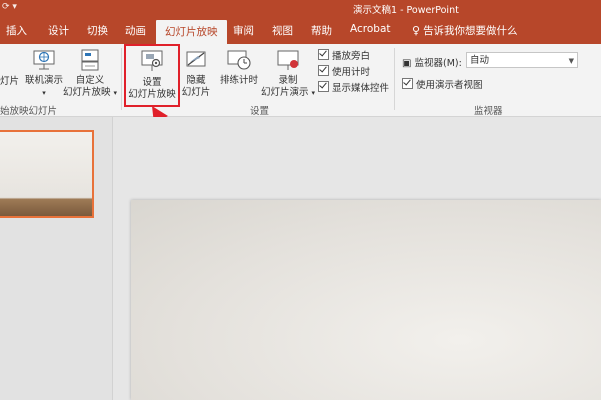 The image size is (601, 400). What do you see at coordinates (44, 73) in the screenshot?
I see `present-online-button: 联机演示 ▾` at bounding box center [44, 73].